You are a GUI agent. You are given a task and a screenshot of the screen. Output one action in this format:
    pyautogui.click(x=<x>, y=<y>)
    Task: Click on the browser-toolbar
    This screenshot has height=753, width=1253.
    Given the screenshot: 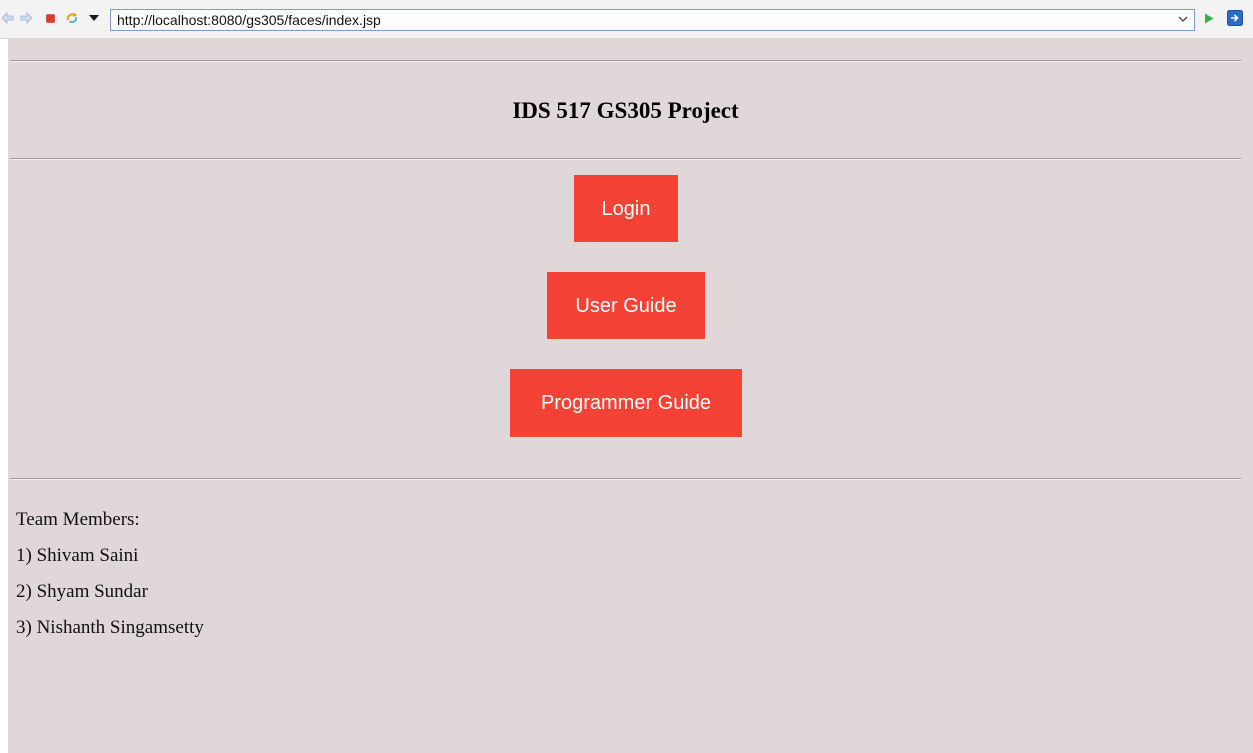 What is the action you would take?
    pyautogui.click(x=626, y=19)
    